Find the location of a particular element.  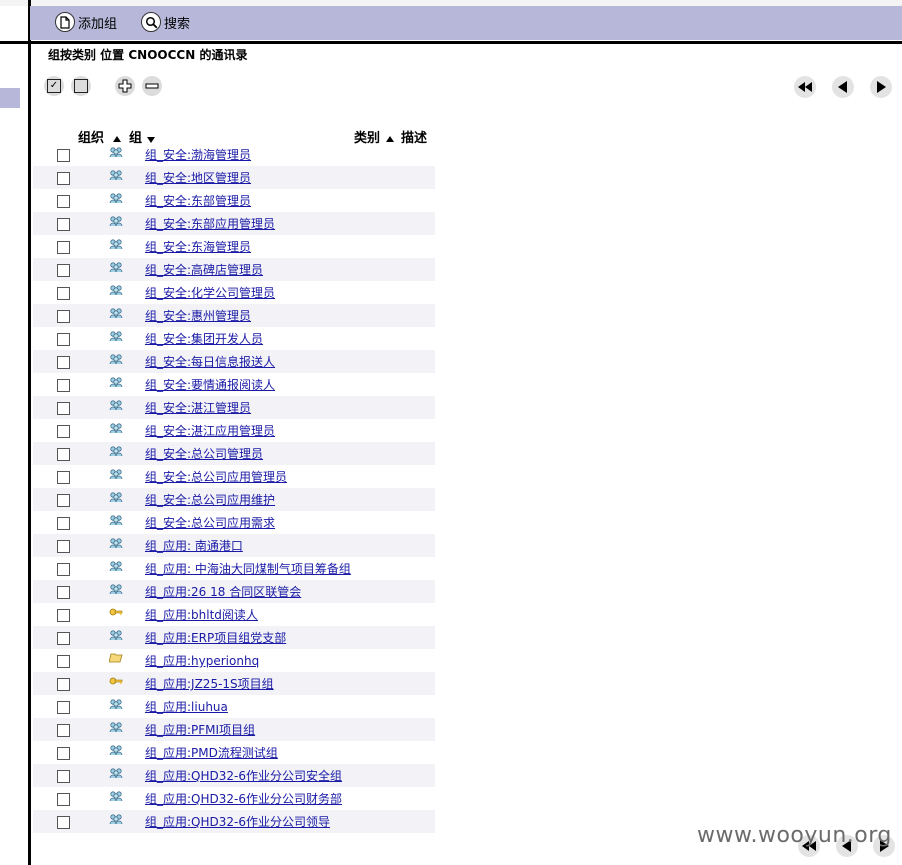

group-link: 组_应用:PFMI项目组 is located at coordinates (200, 729).